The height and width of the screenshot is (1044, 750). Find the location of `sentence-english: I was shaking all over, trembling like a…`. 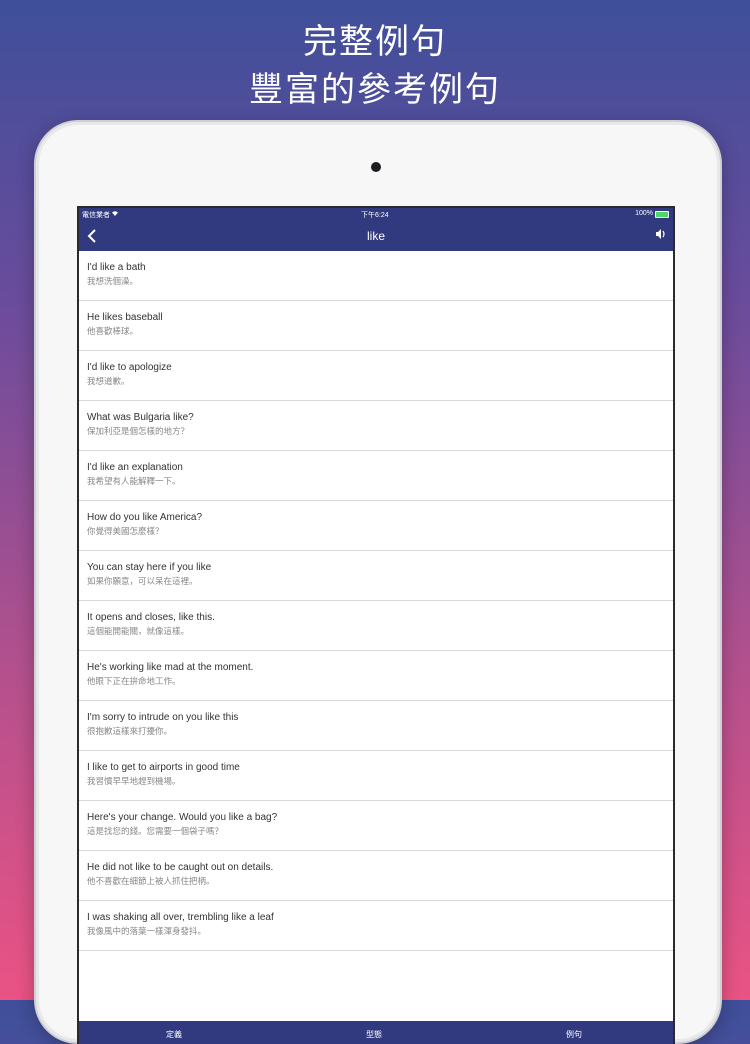

sentence-english: I was shaking all over, trembling like a… is located at coordinates (180, 917).